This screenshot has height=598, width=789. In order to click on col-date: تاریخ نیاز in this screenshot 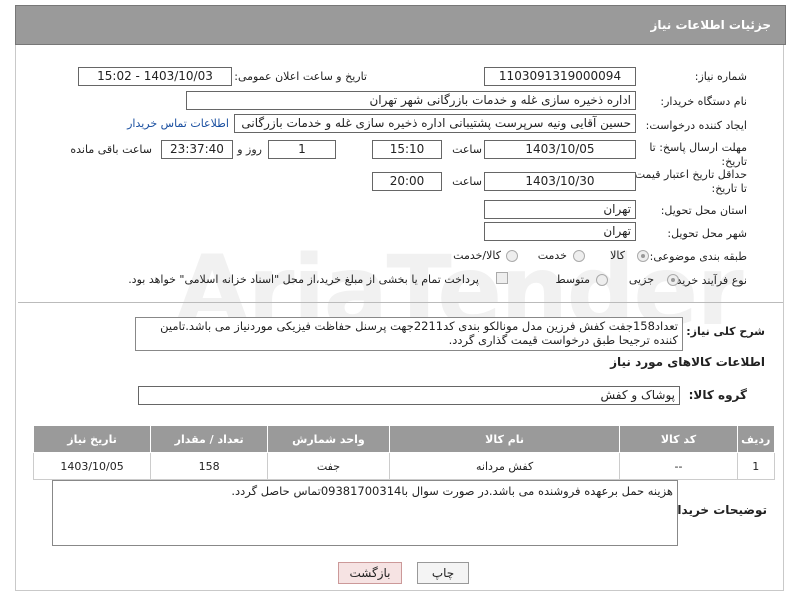, I will do `click(92, 439)`.